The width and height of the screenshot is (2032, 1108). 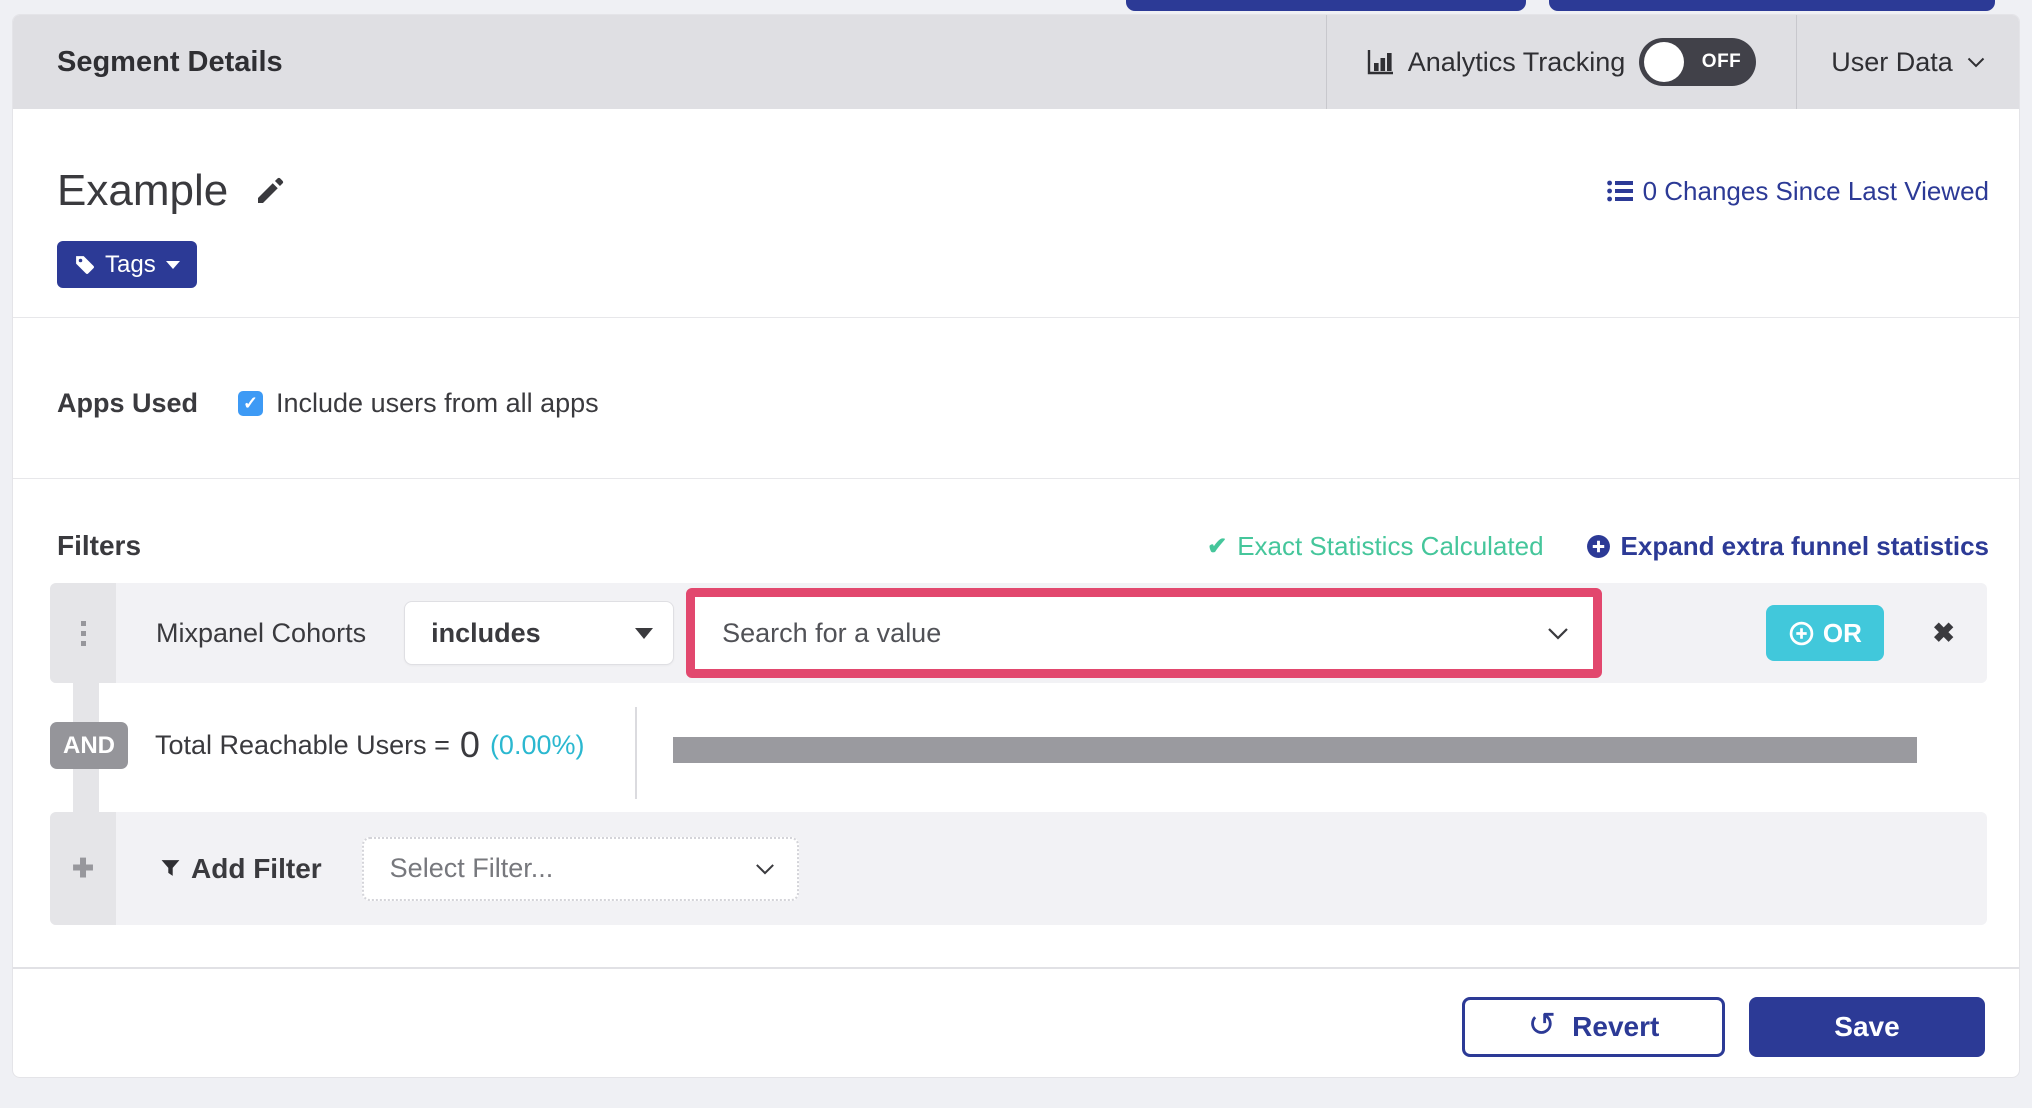 What do you see at coordinates (1023, 191) in the screenshot?
I see `segment-name-row: Example 0 Changes Since Last Viewed` at bounding box center [1023, 191].